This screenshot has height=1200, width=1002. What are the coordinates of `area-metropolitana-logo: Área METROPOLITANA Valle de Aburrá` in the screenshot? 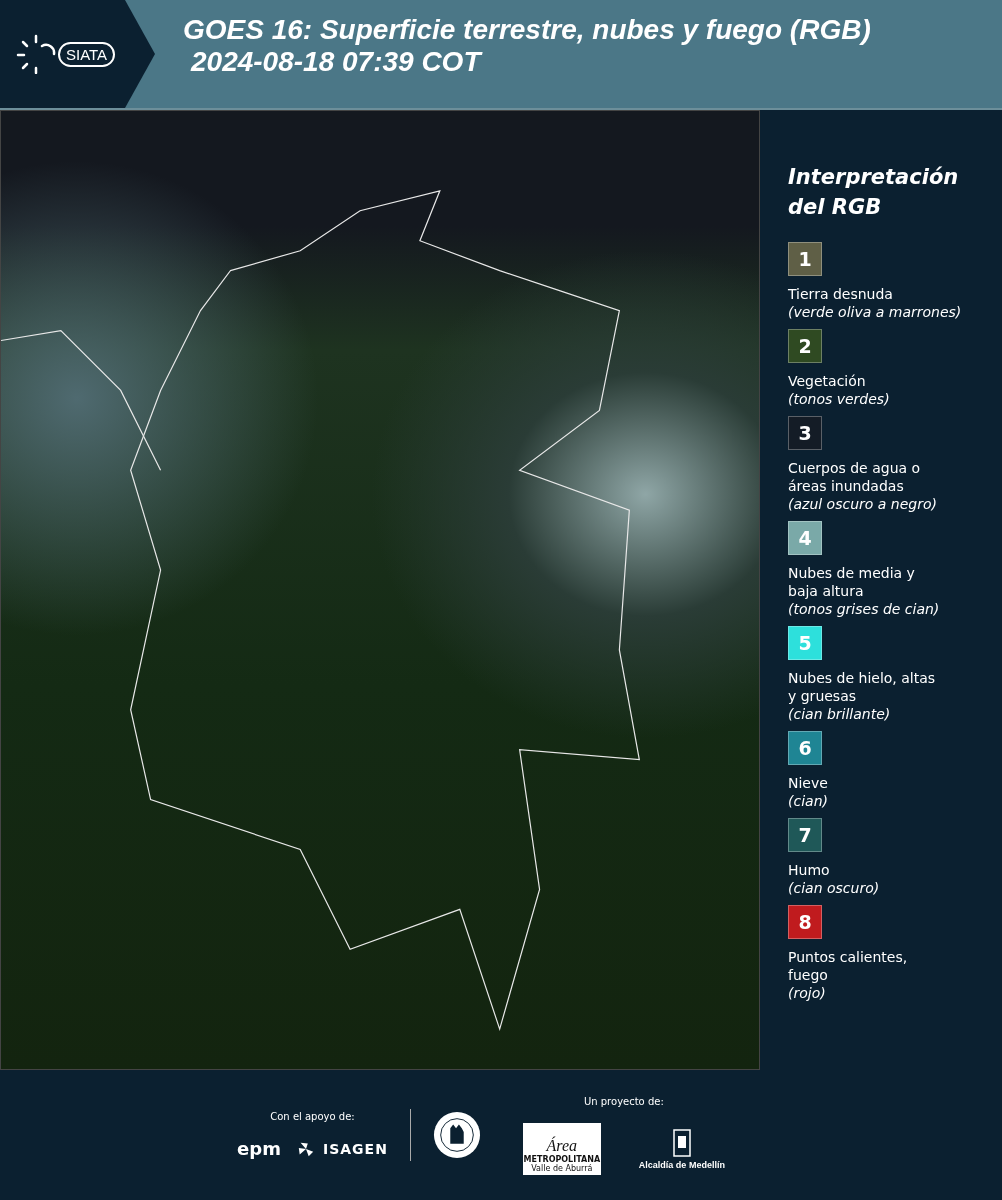 It's located at (561, 1148).